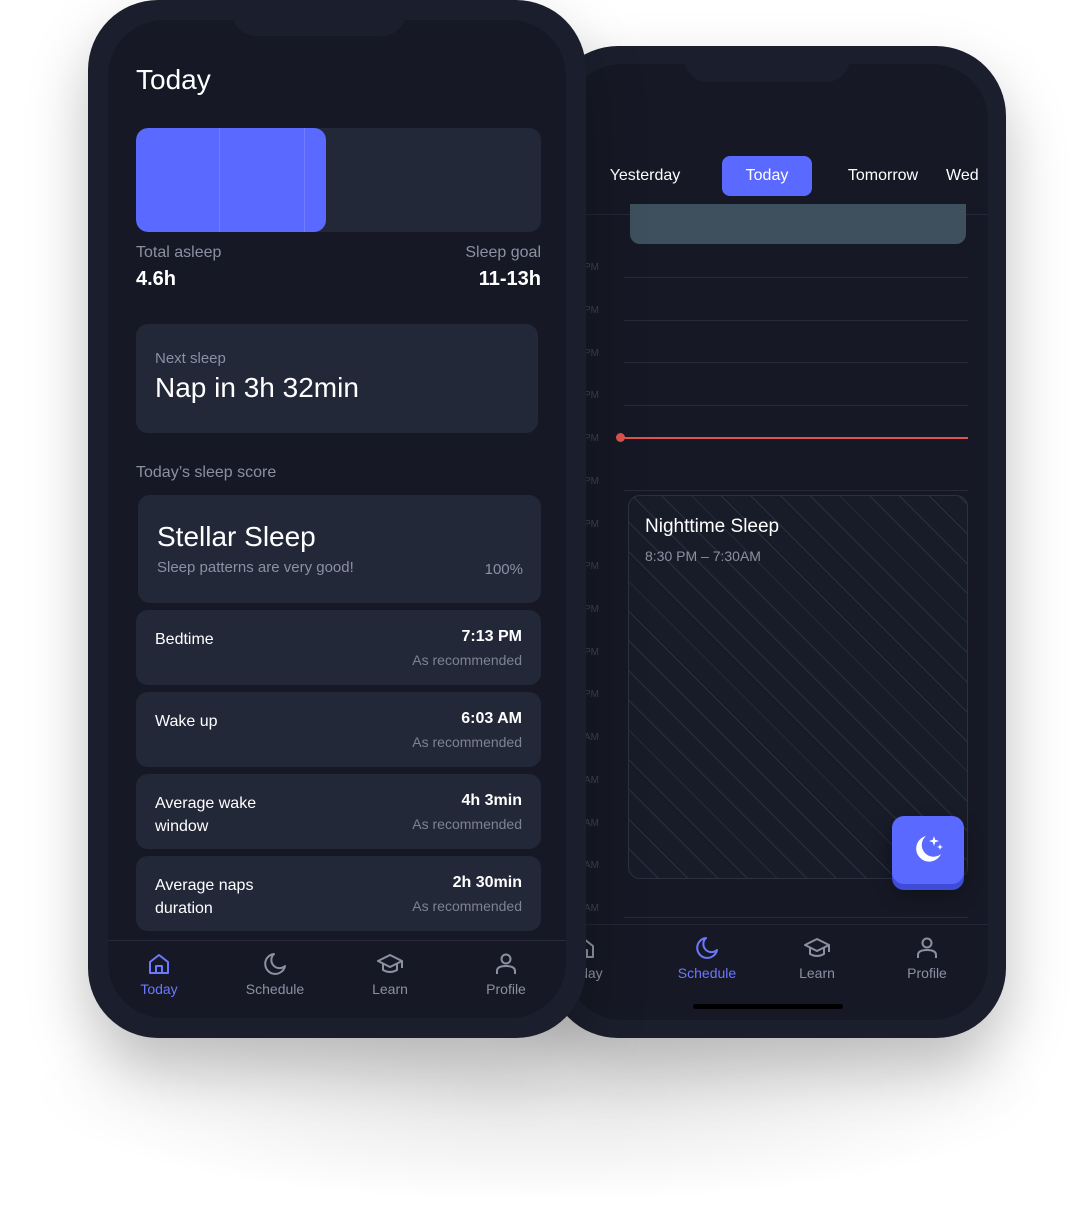  I want to click on event-time: 8:30 PM – 7:30AM, so click(703, 556).